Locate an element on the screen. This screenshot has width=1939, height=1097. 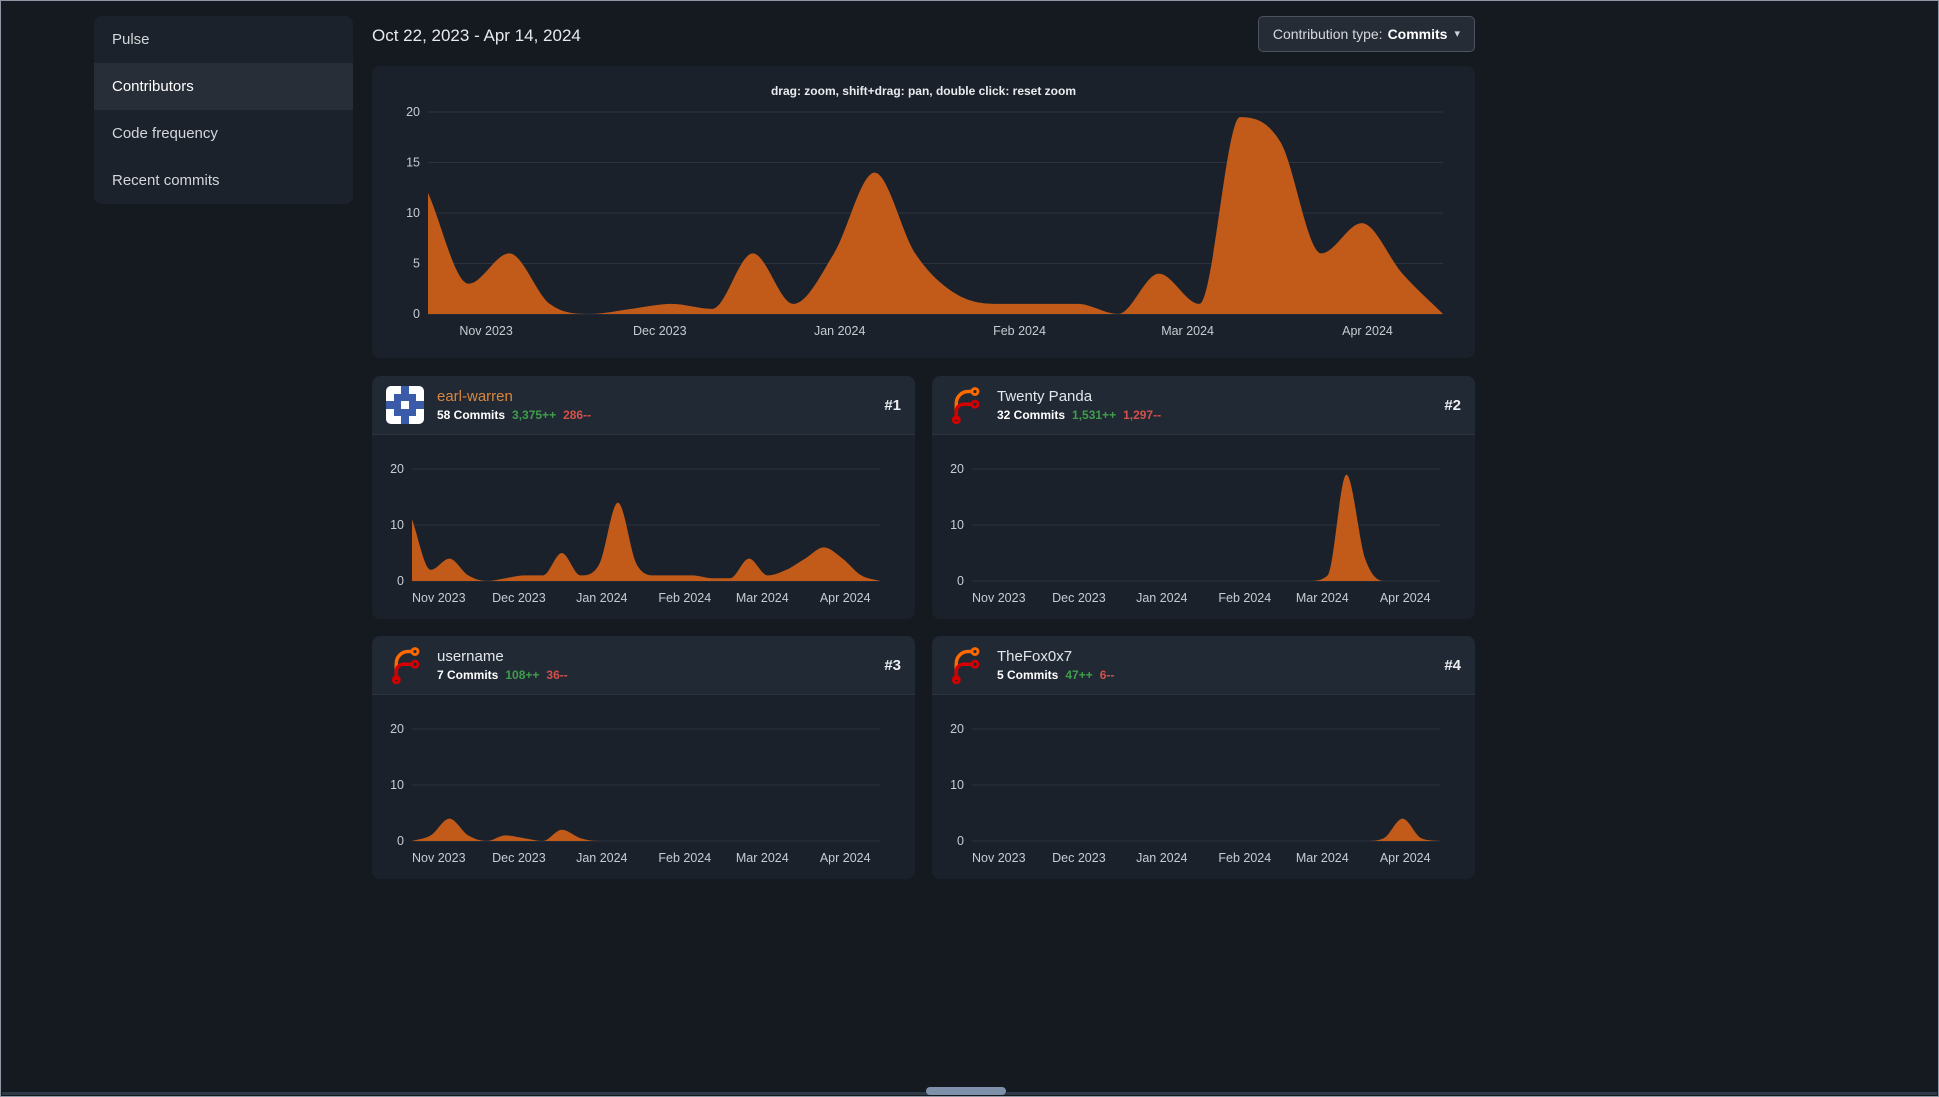
additions-count: 47++ is located at coordinates (1079, 675).